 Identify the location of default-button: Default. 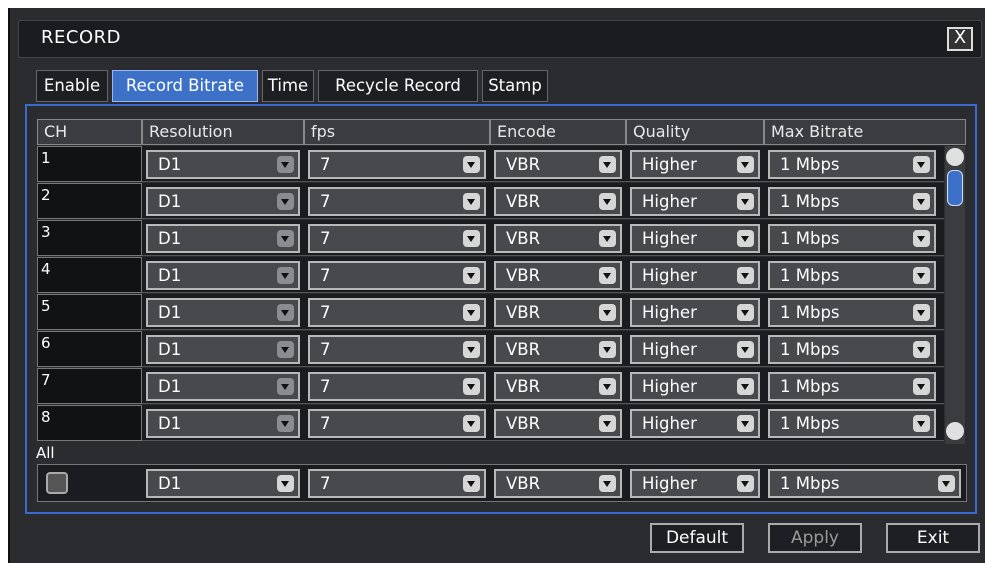
(697, 538).